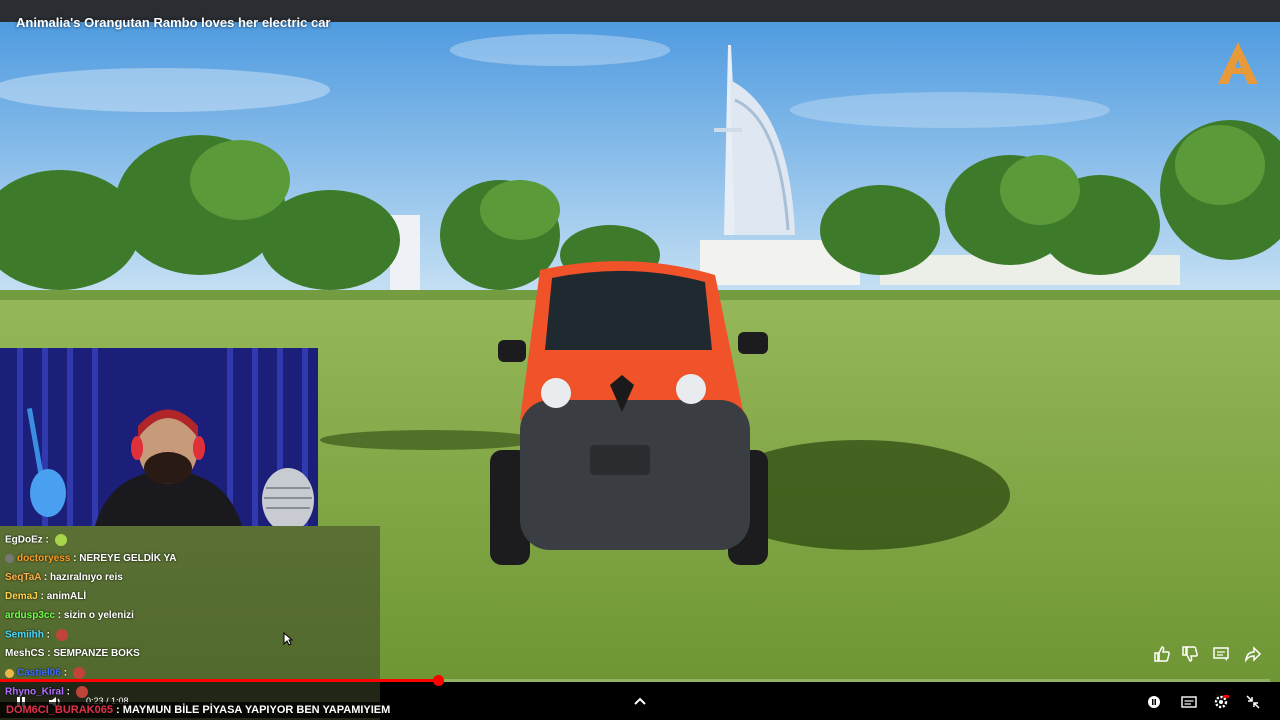 The image size is (1280, 720). What do you see at coordinates (98, 615) in the screenshot?
I see `chat-text: sizin o yelenizi` at bounding box center [98, 615].